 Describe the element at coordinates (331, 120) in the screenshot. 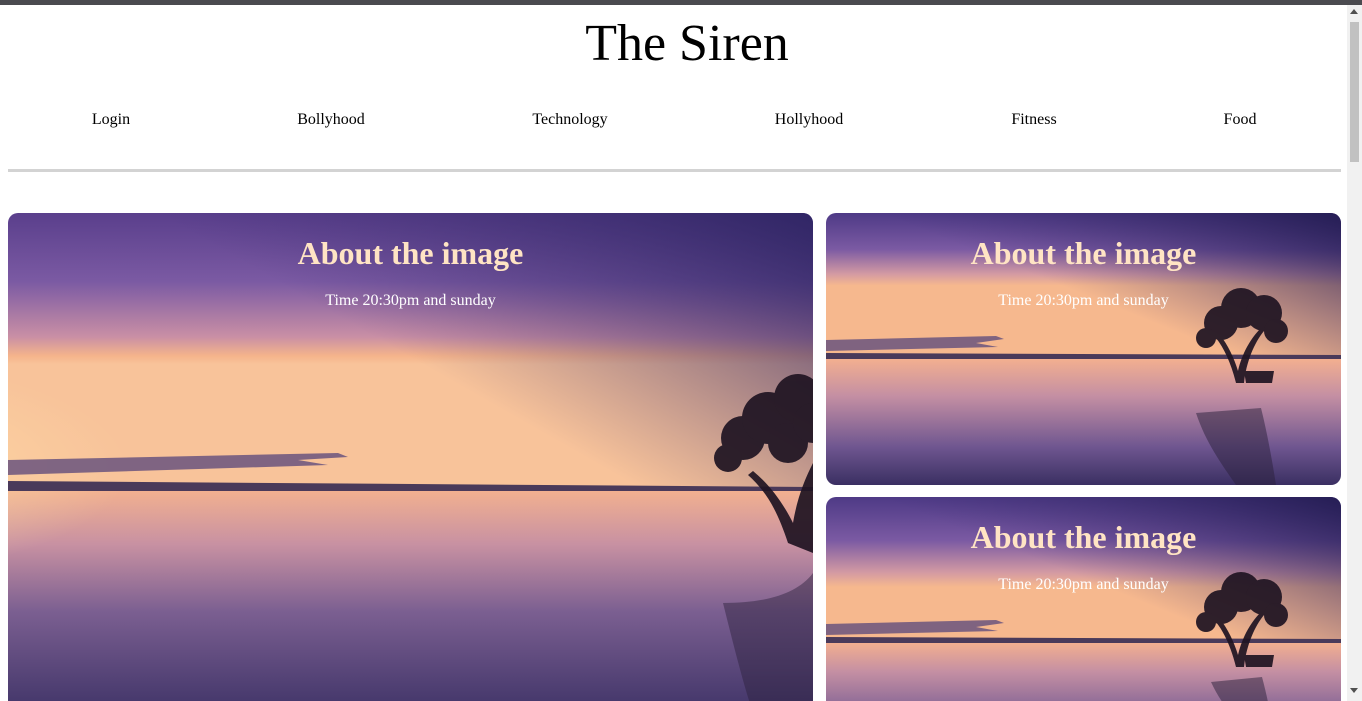

I see `nav-link-bollyhood: Bollyhood` at that location.